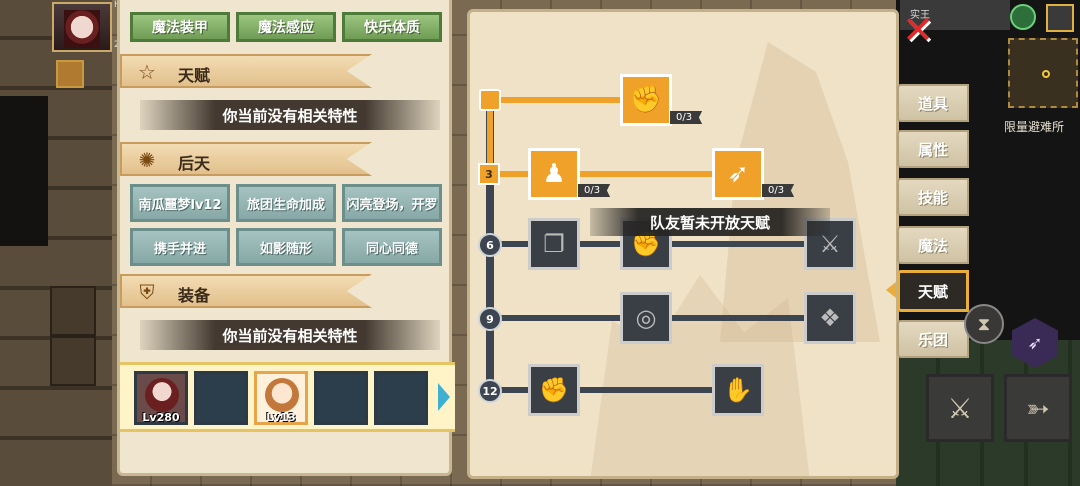 The width and height of the screenshot is (1080, 486). I want to click on party-slot: Lv280, so click(161, 398).